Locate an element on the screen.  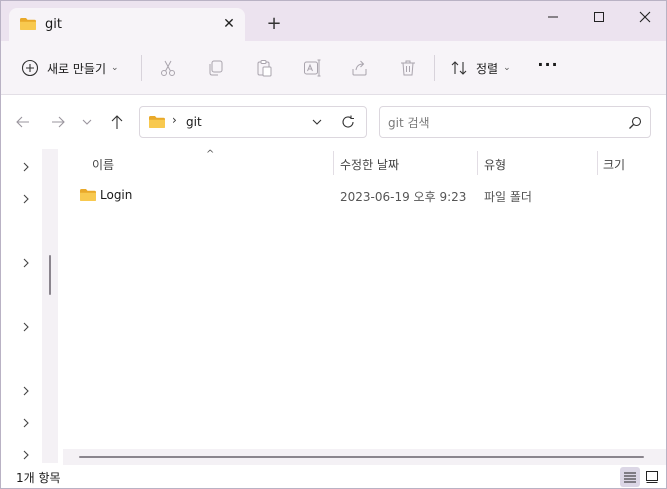
table-row: Login 2023-06-19 오후 9:23 파일 폴더 is located at coordinates (363, 195).